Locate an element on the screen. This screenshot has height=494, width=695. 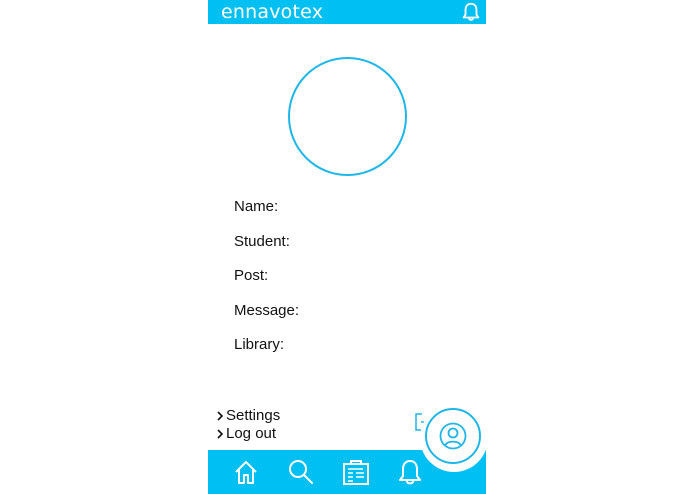
profile-info-list: Name: Student: Post: Message: Library: is located at coordinates (266, 284).